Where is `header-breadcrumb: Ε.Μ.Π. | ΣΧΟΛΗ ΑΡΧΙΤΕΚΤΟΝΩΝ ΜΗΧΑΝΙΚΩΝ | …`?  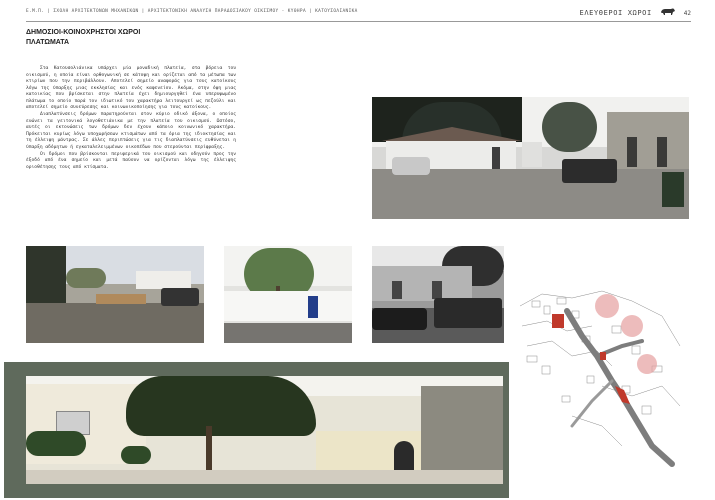 header-breadcrumb: Ε.Μ.Π. | ΣΧΟΛΗ ΑΡΧΙΤΕΚΤΟΝΩΝ ΜΗΧΑΝΙΚΩΝ | … is located at coordinates (192, 11).